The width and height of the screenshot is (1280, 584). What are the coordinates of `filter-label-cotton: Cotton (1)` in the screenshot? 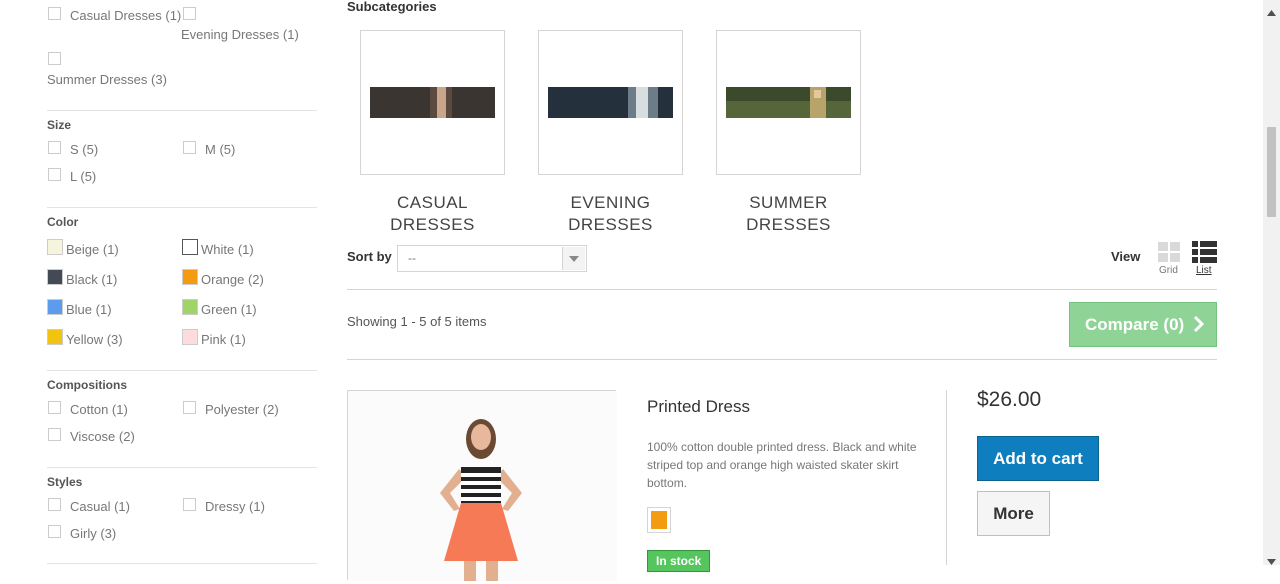 It's located at (99, 409).